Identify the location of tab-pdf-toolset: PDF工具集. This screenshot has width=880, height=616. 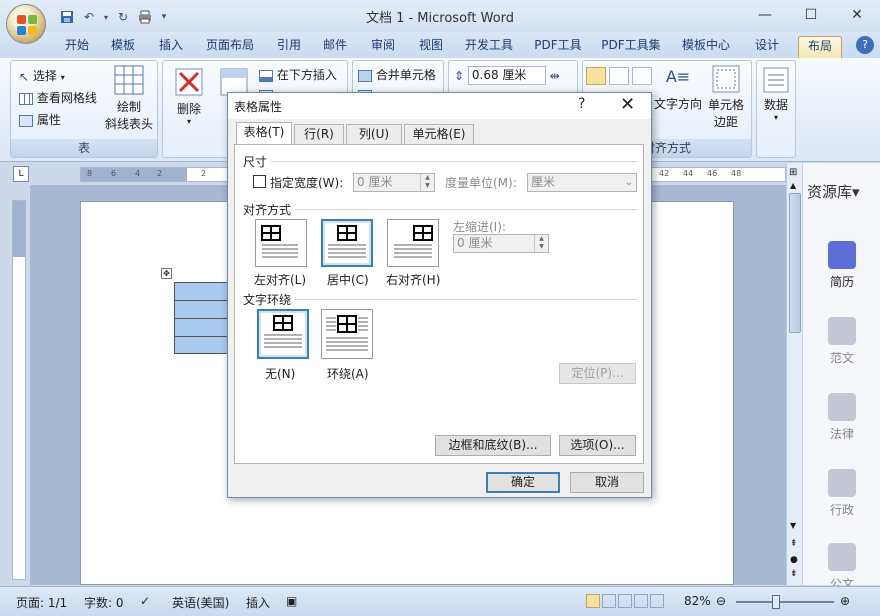
(631, 46).